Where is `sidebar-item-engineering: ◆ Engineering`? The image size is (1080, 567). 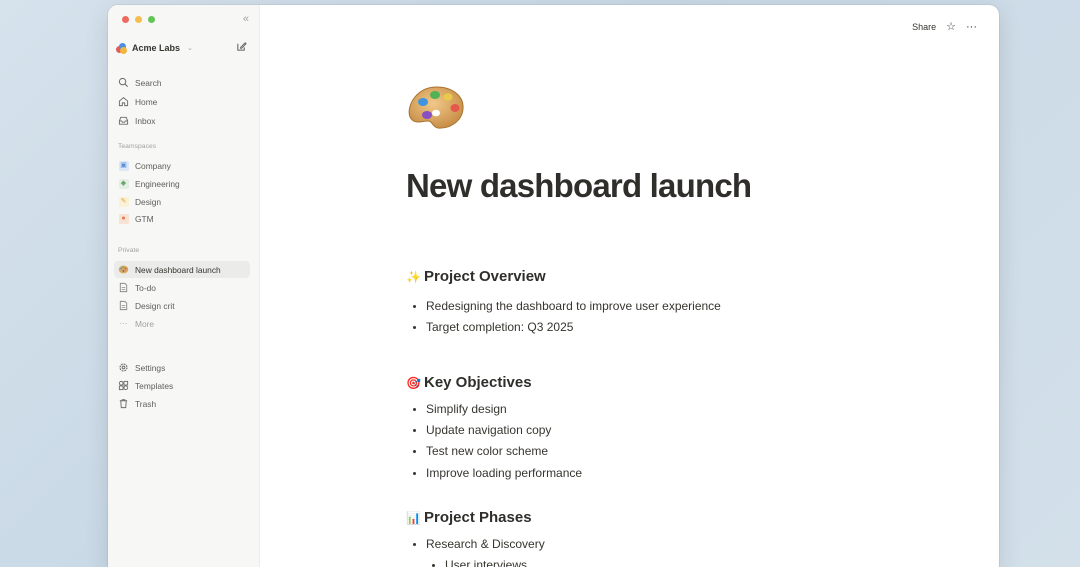 sidebar-item-engineering: ◆ Engineering is located at coordinates (182, 183).